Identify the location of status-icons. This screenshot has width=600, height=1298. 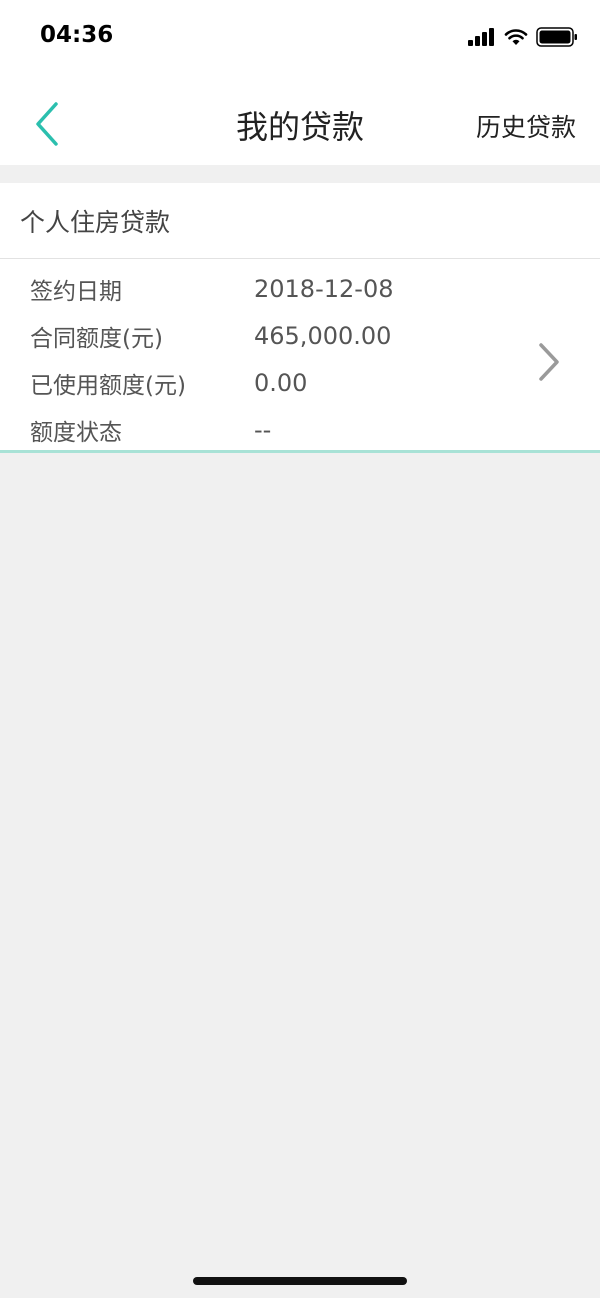
(523, 37).